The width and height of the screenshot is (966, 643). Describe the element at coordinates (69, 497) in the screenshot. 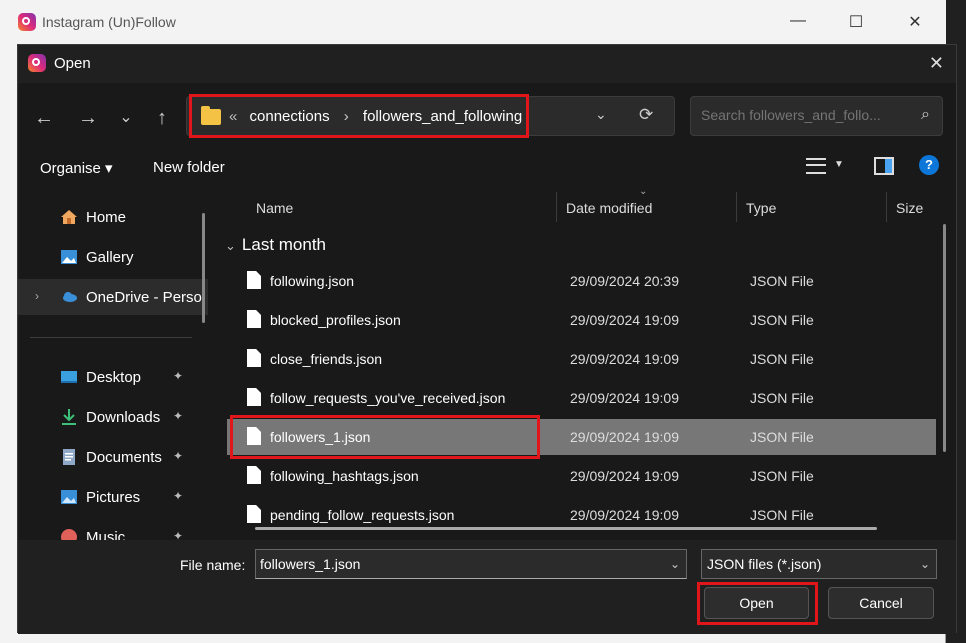

I see `pictures-icon` at that location.